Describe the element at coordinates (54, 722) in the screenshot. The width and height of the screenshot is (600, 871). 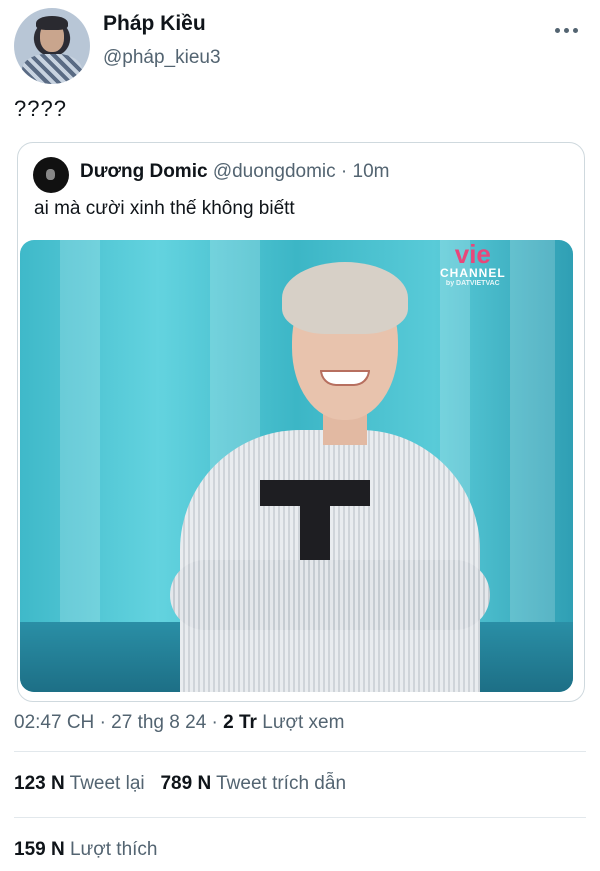
I see `tweet-time: 02:47 CH` at that location.